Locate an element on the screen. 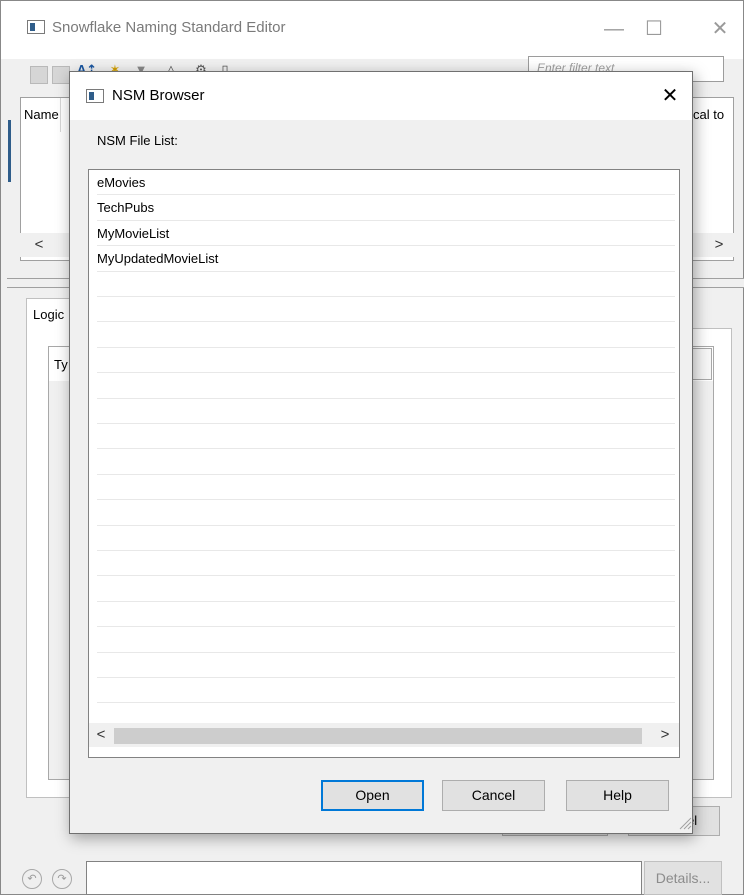 This screenshot has width=744, height=895. name-scroll-right-button: > is located at coordinates (719, 245).